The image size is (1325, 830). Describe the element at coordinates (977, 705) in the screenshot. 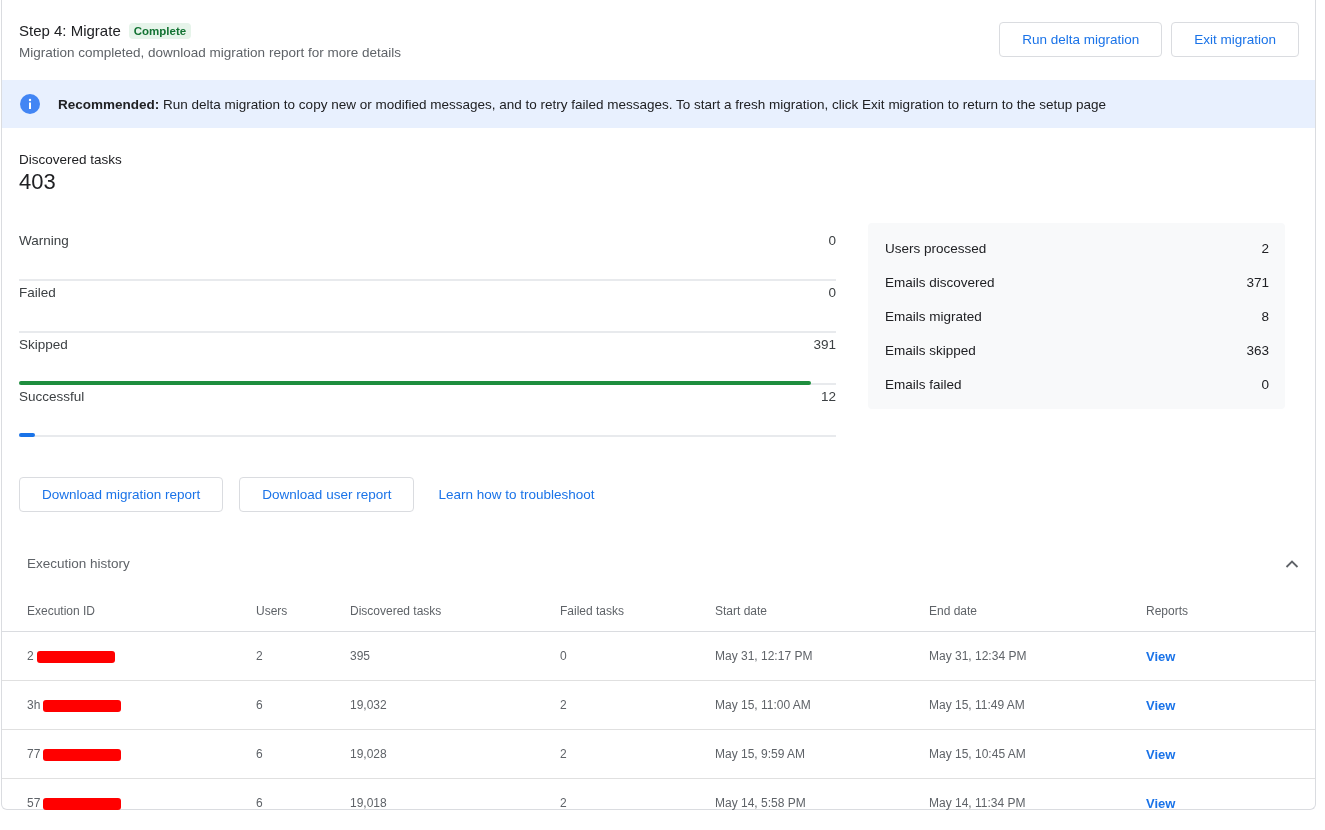

I see `table-cell: May 15, 11:49 AM` at that location.